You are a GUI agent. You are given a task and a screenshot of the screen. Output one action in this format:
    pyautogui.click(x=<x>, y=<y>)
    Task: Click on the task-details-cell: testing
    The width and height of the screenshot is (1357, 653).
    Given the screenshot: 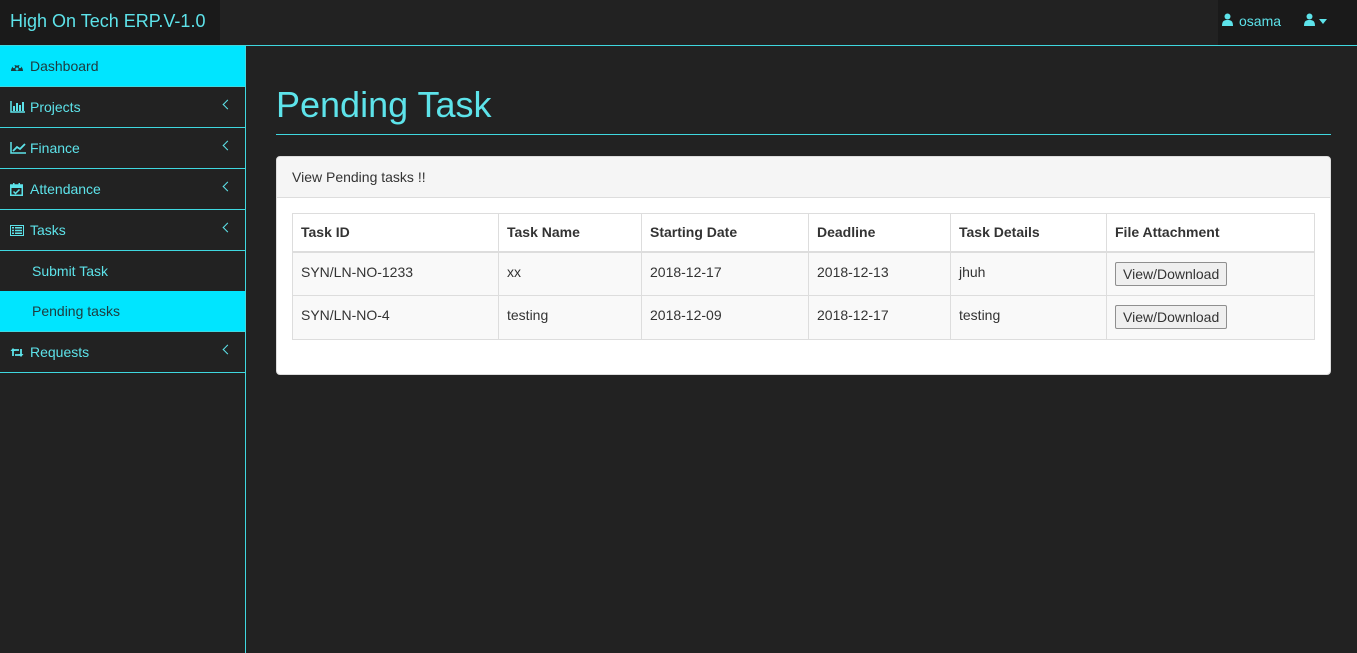 What is the action you would take?
    pyautogui.click(x=1028, y=317)
    